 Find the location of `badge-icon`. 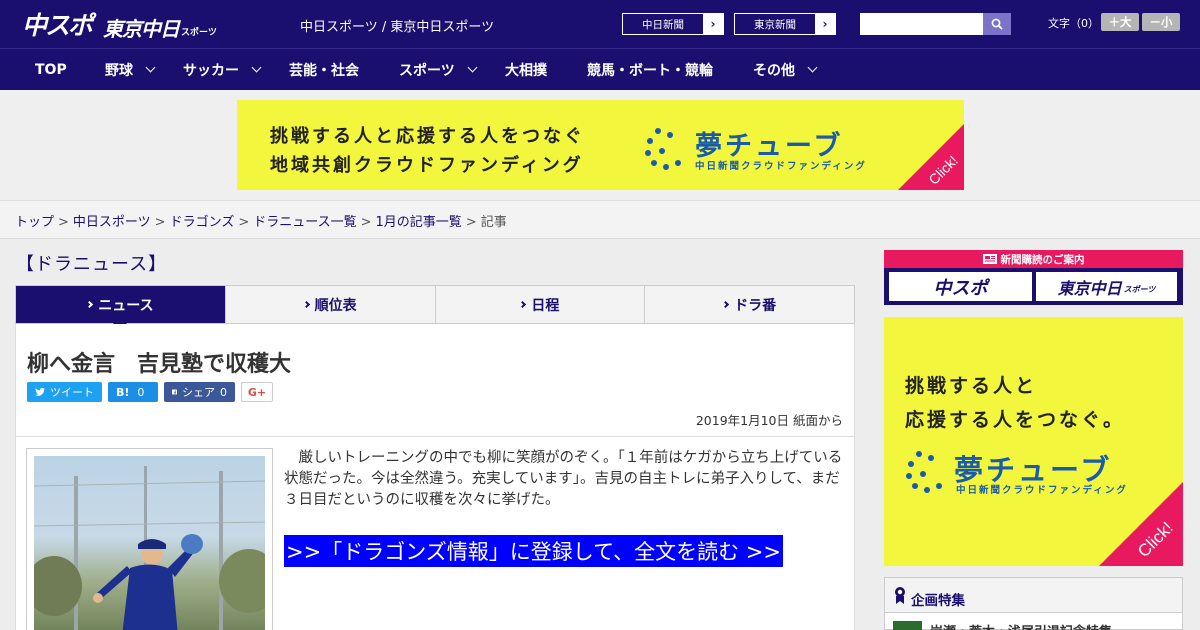

badge-icon is located at coordinates (900, 595).